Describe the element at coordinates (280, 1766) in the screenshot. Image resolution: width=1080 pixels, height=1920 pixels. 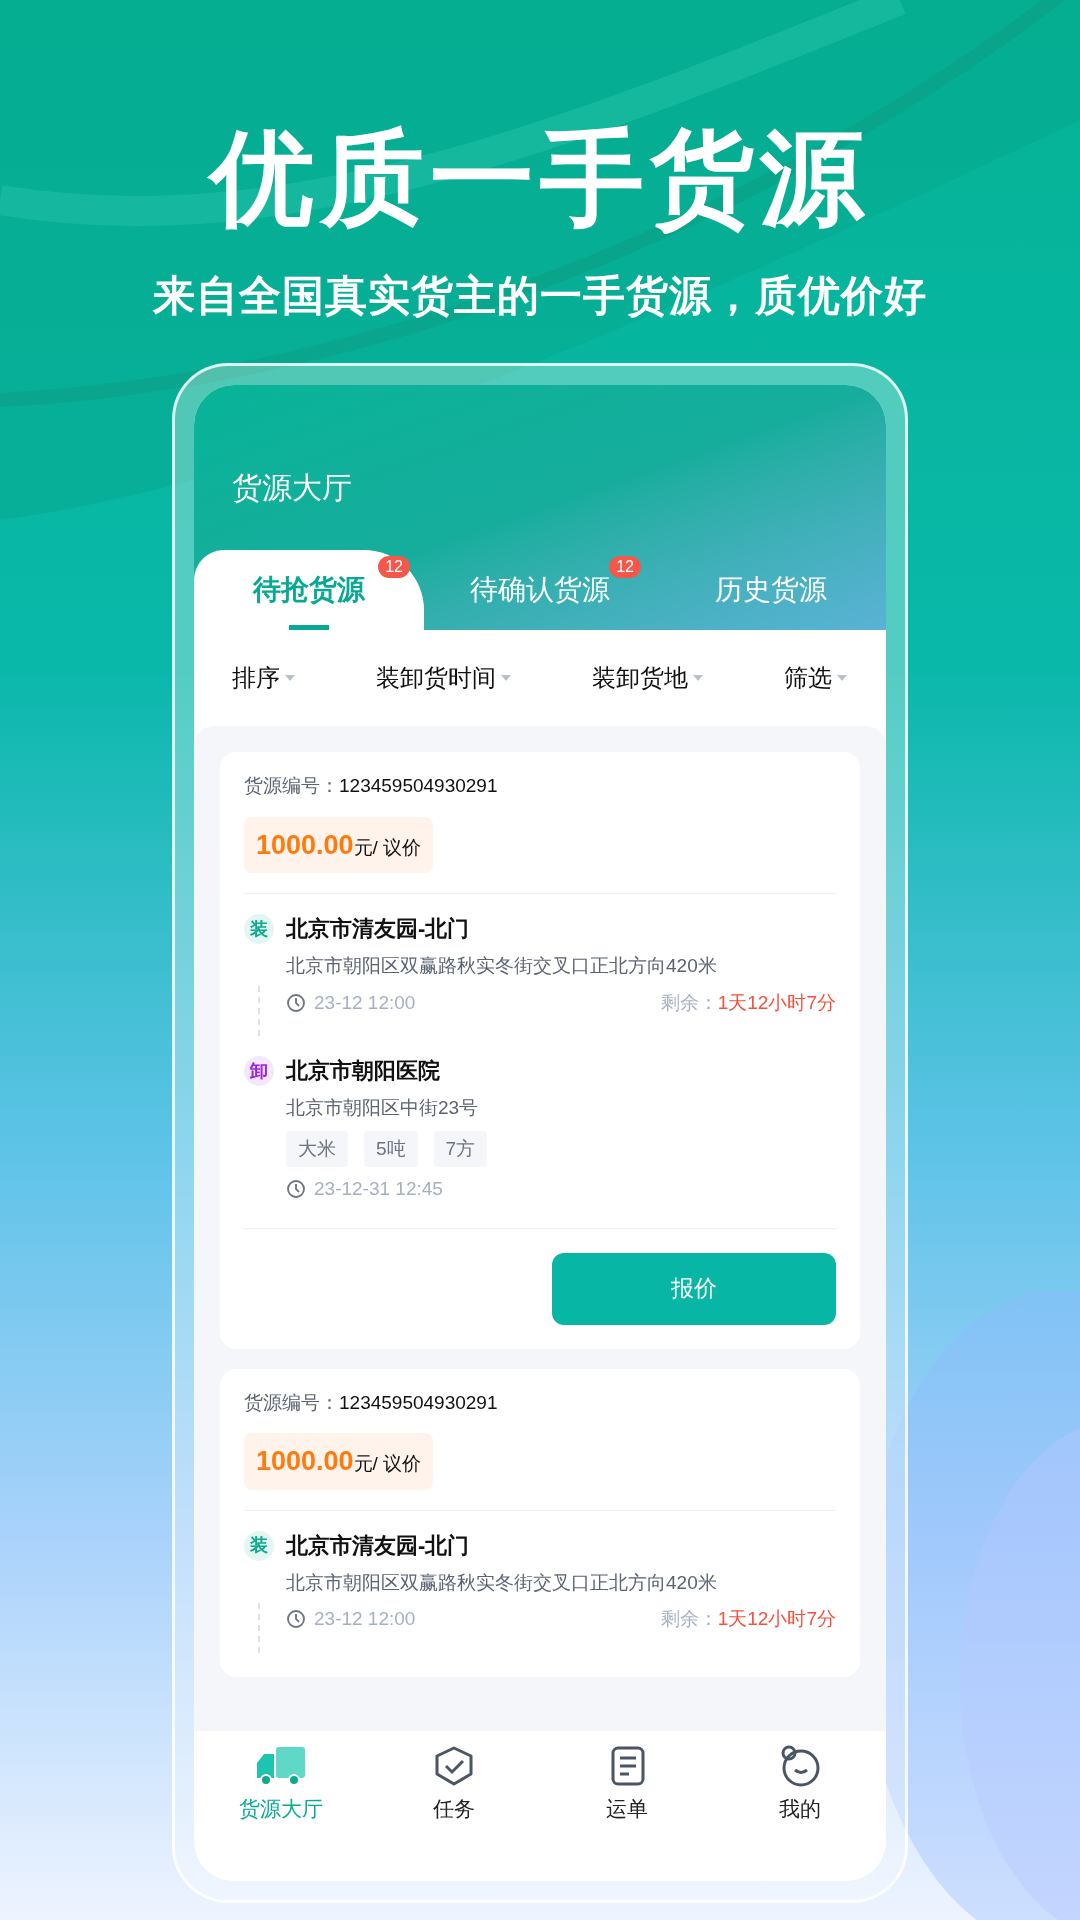
I see `truck-icon` at that location.